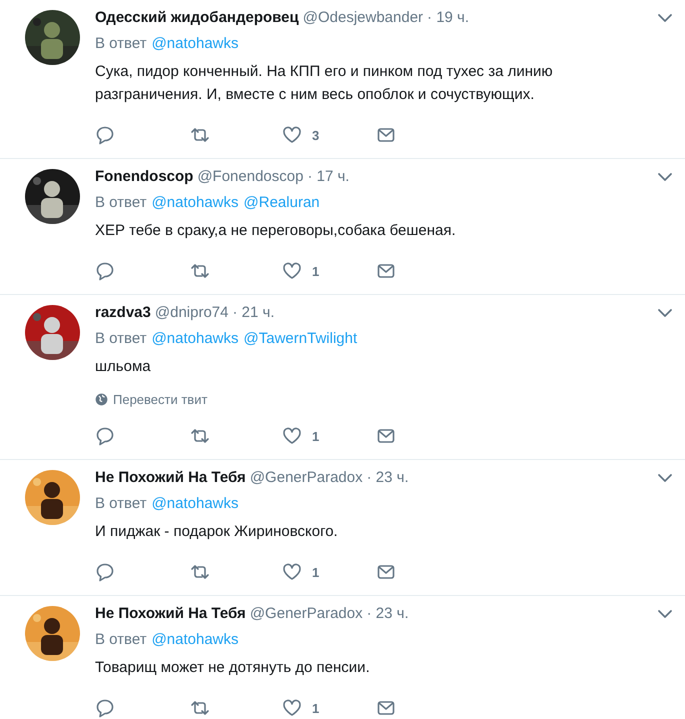 This screenshot has width=685, height=719. Describe the element at coordinates (282, 203) in the screenshot. I see `mention-link: @Realuran` at that location.